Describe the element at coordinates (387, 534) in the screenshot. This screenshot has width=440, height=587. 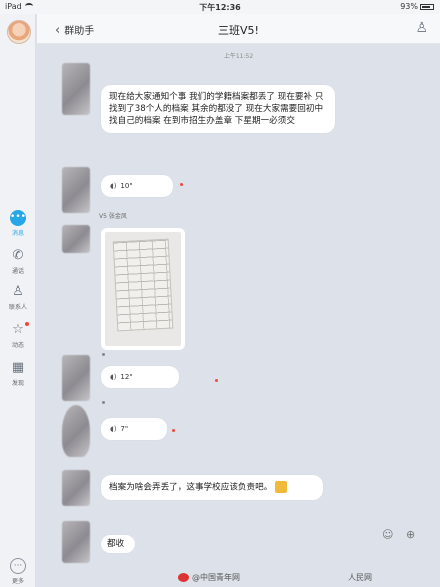
I see `emoji-picker-icon: ☺` at that location.